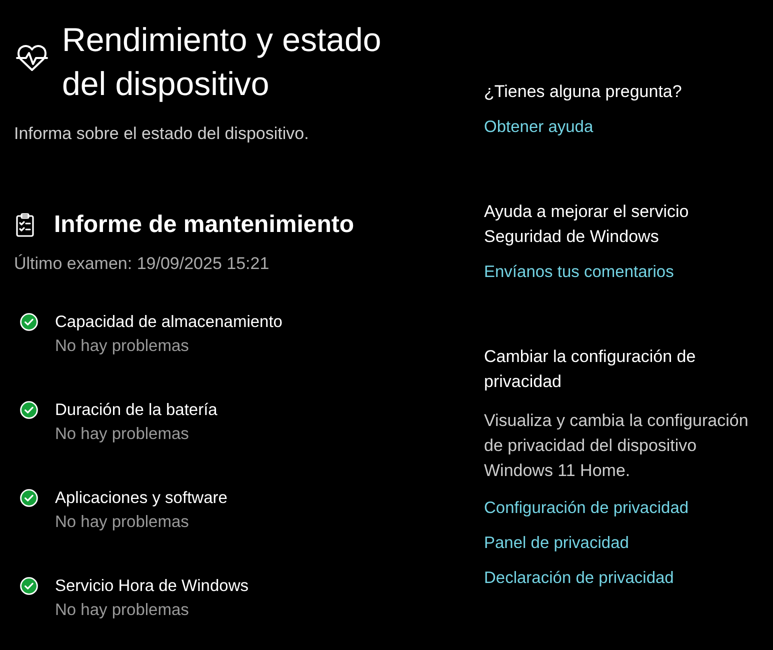 Image resolution: width=773 pixels, height=650 pixels. Describe the element at coordinates (25, 225) in the screenshot. I see `clipboard-checklist-icon` at that location.